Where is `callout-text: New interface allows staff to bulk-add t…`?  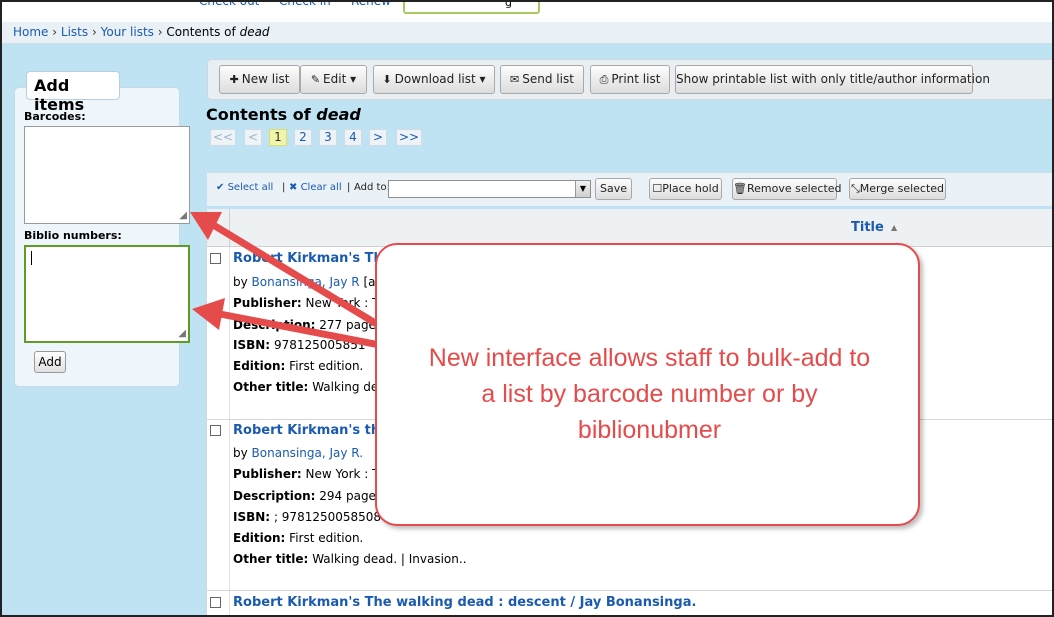 callout-text: New interface allows staff to bulk-add t… is located at coordinates (649, 394).